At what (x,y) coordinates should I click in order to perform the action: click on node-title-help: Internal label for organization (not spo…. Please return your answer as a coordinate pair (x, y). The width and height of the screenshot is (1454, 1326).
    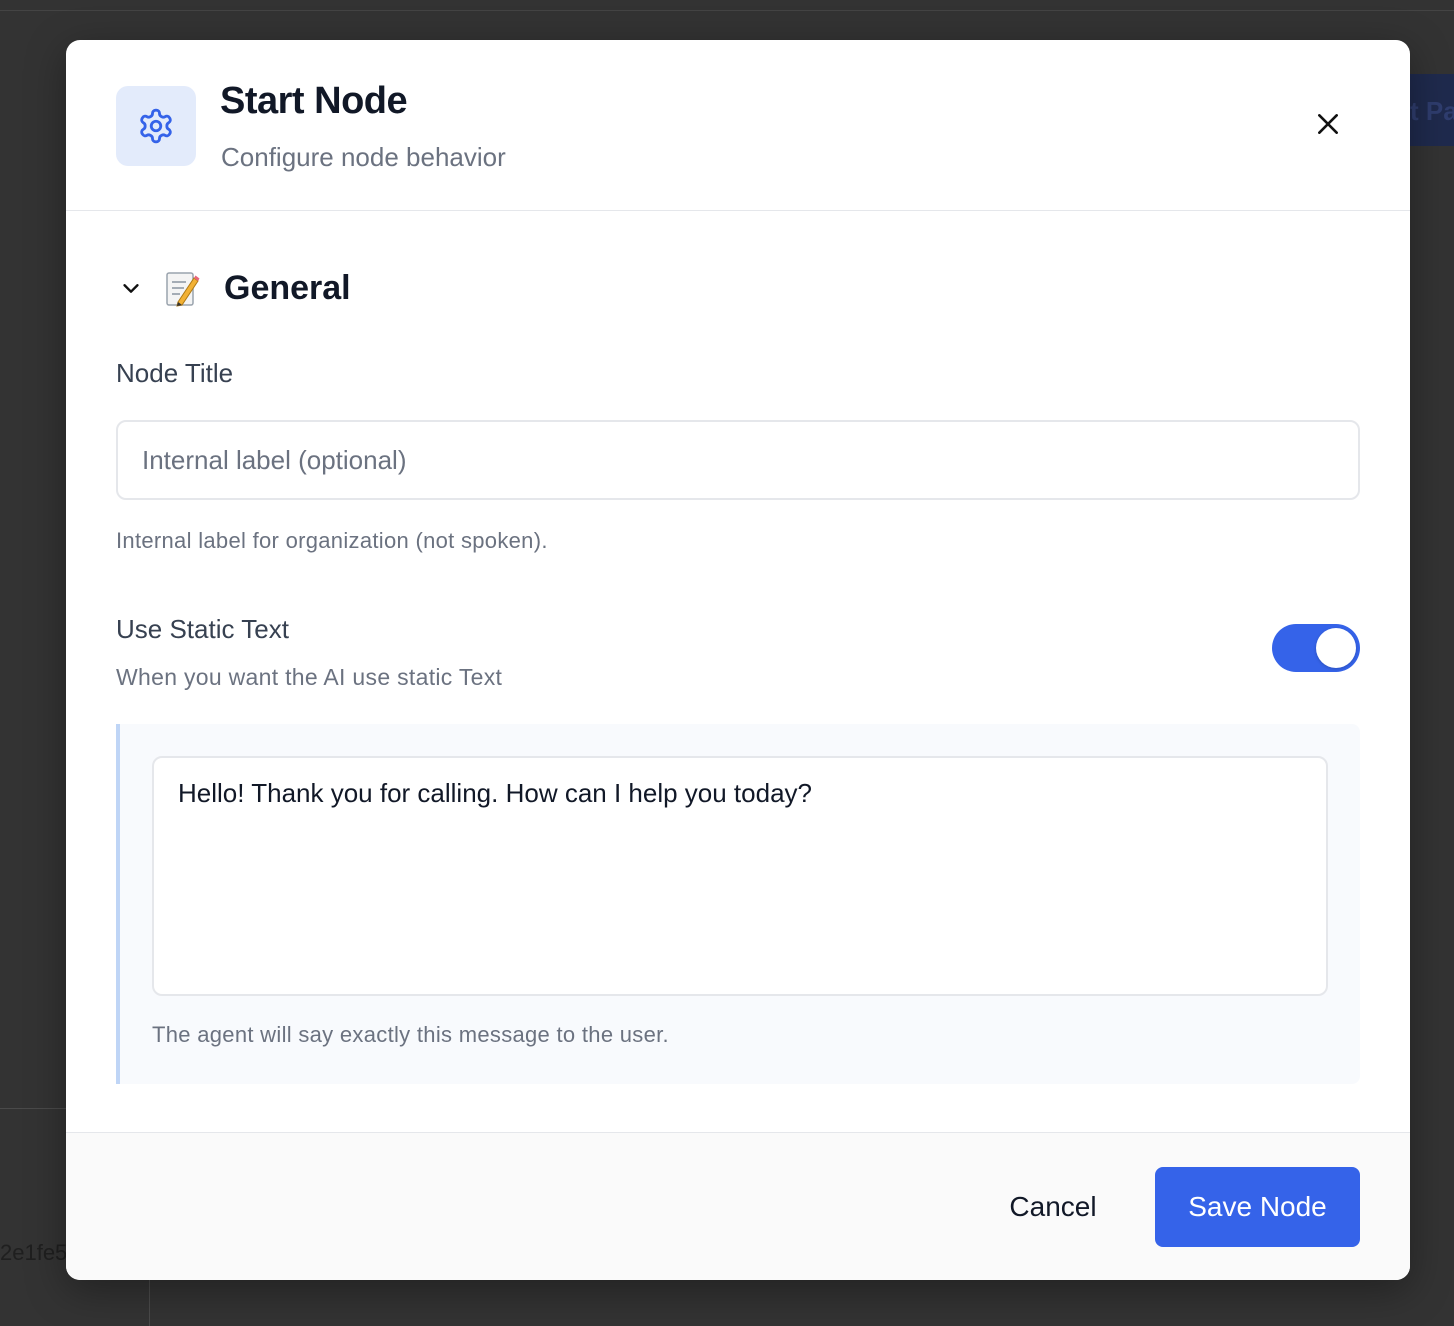
    Looking at the image, I should click on (332, 540).